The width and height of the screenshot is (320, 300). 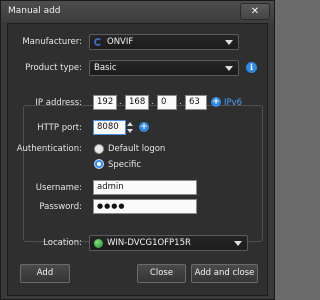 What do you see at coordinates (145, 187) in the screenshot?
I see `username-input: admin` at bounding box center [145, 187].